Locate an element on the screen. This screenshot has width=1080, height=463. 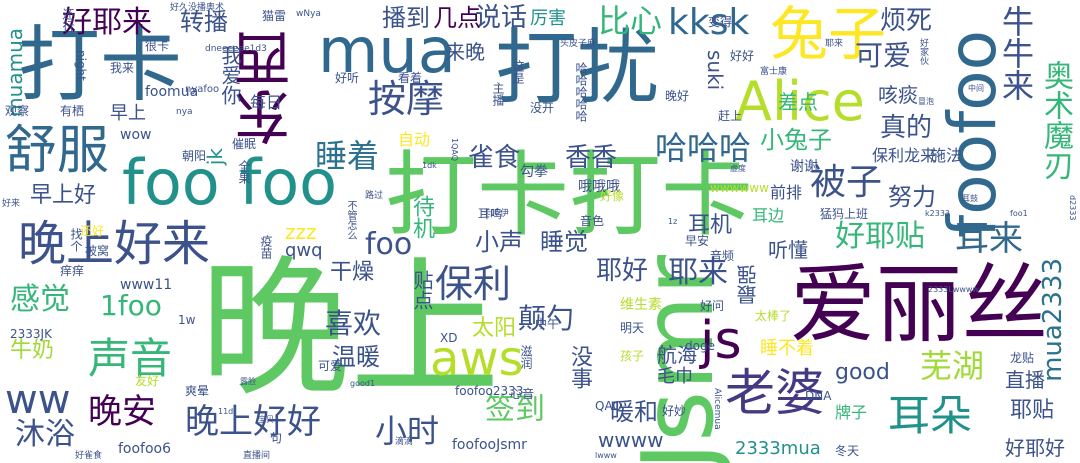
word-er-duo: 耳朵 is located at coordinates (930, 415).